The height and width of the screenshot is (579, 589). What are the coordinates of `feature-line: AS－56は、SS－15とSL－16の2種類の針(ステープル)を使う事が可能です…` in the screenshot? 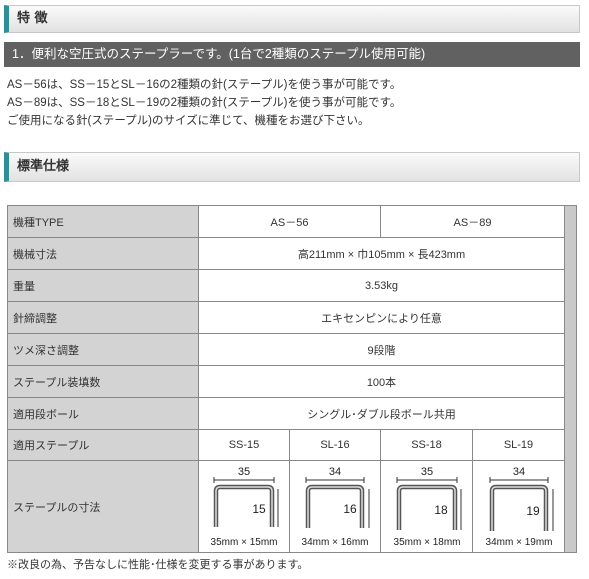 It's located at (204, 85).